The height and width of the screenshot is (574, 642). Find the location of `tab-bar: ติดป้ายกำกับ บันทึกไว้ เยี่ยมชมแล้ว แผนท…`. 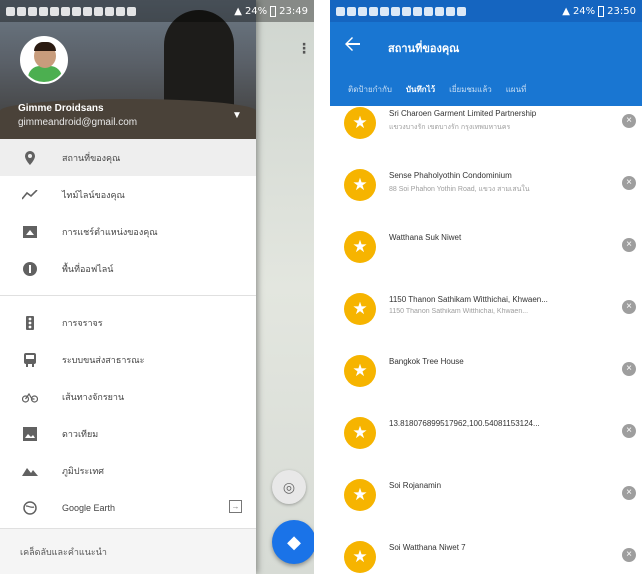

tab-bar: ติดป้ายกำกับ บันทึกไว้ เยี่ยมชมแล้ว แผนท… is located at coordinates (486, 89).